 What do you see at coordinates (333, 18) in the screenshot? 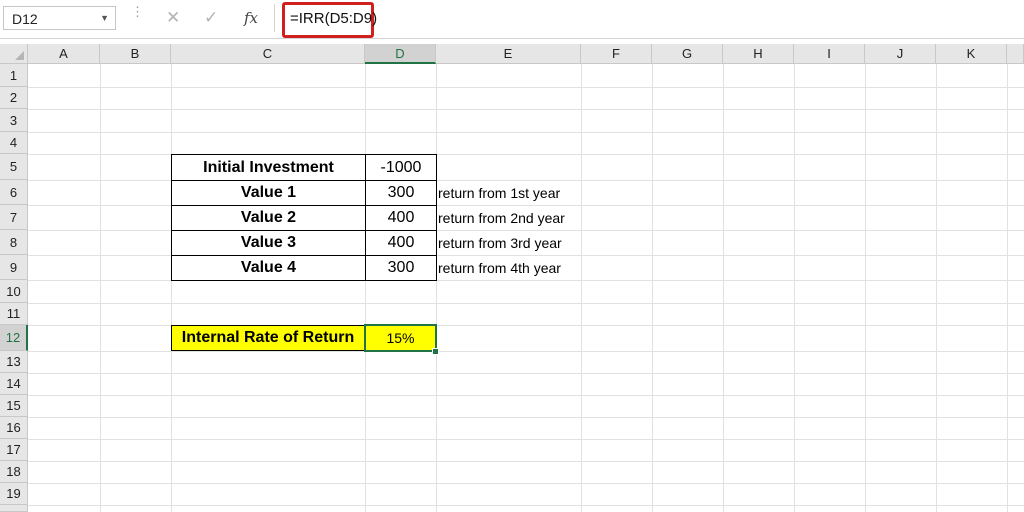
I see `formula-input: =IRR(D5:D9)` at bounding box center [333, 18].